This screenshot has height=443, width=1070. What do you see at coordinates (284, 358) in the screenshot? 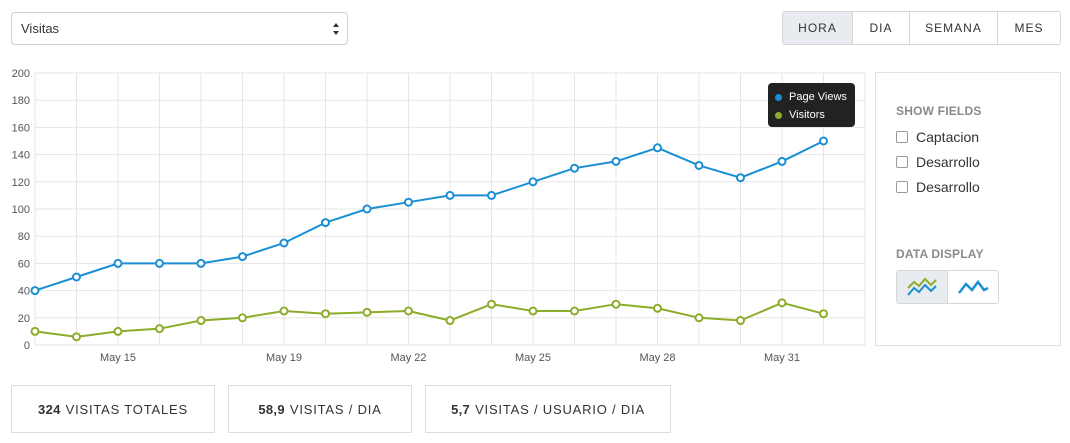
I see `x-tick-label: May 19` at bounding box center [284, 358].